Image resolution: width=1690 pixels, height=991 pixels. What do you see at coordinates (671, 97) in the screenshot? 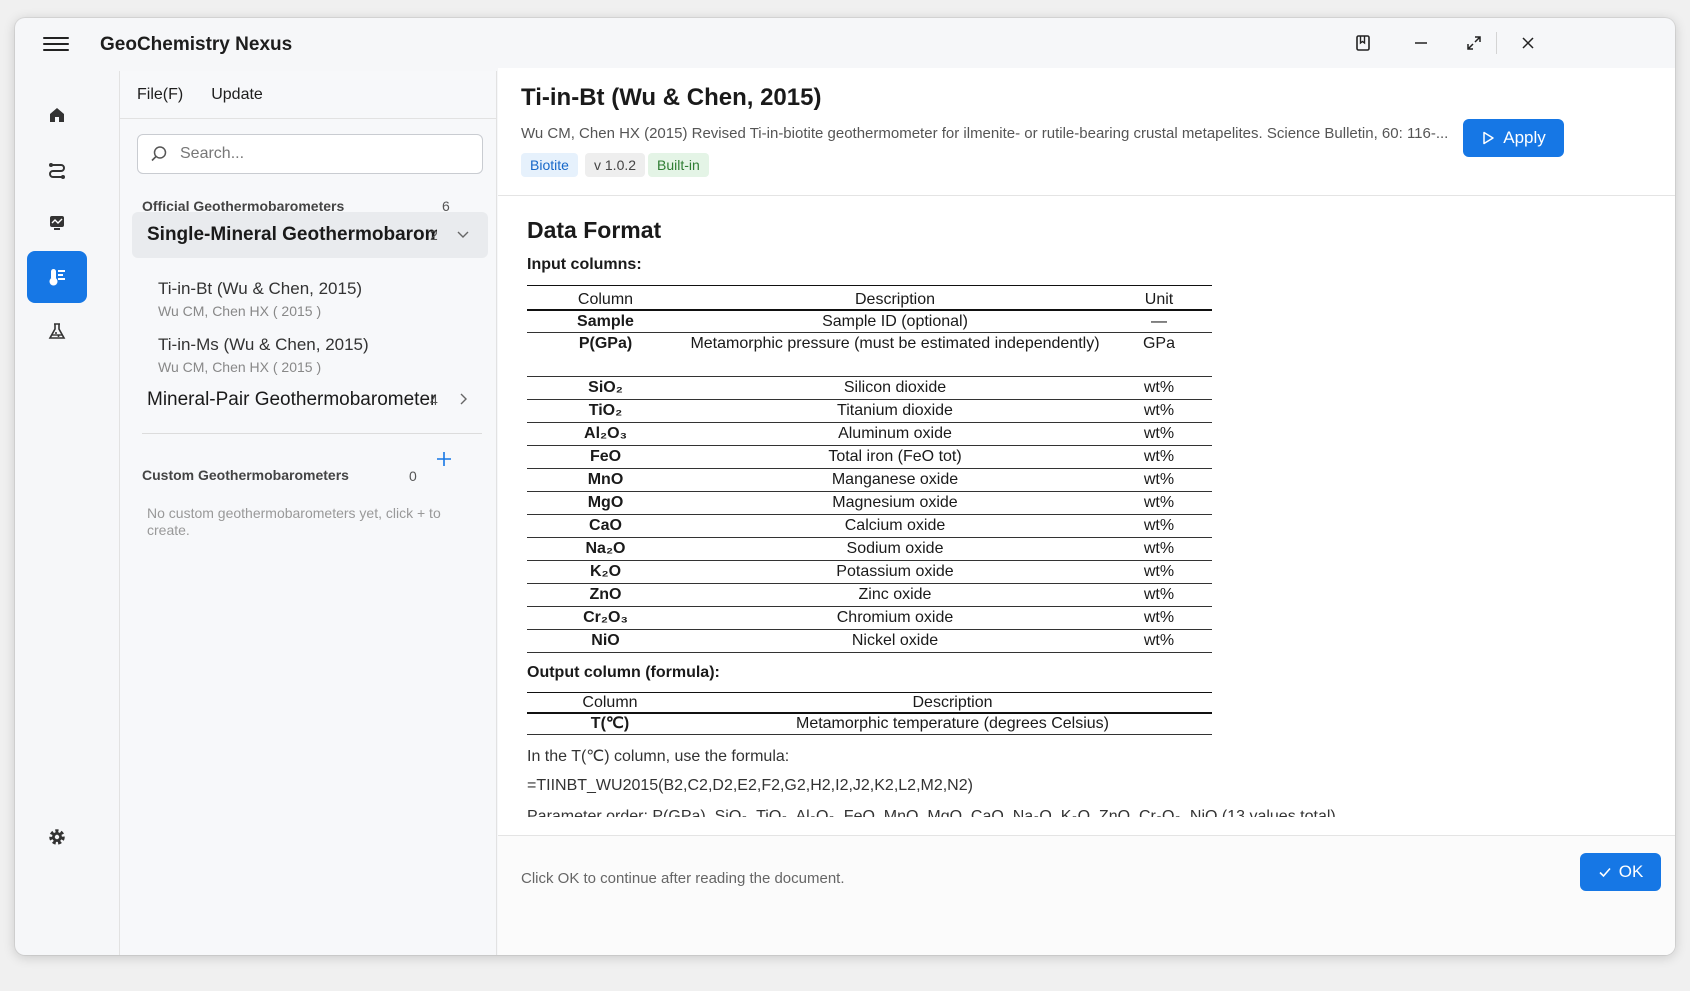
I see `document-title: Ti-in-Bt (Wu & Chen, 2015)` at bounding box center [671, 97].